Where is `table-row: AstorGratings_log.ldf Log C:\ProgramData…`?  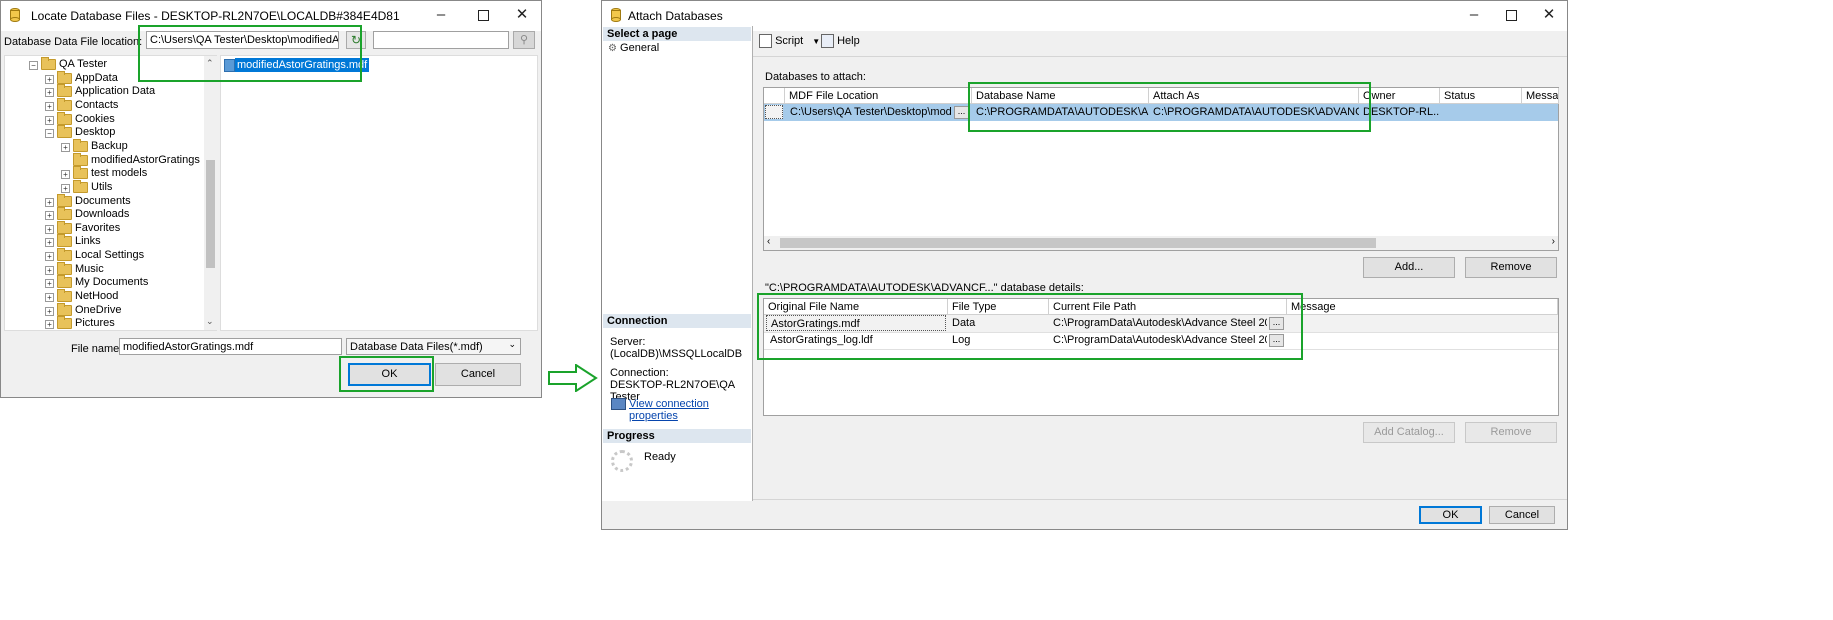 table-row: AstorGratings_log.ldf Log C:\ProgramData… is located at coordinates (1161, 341).